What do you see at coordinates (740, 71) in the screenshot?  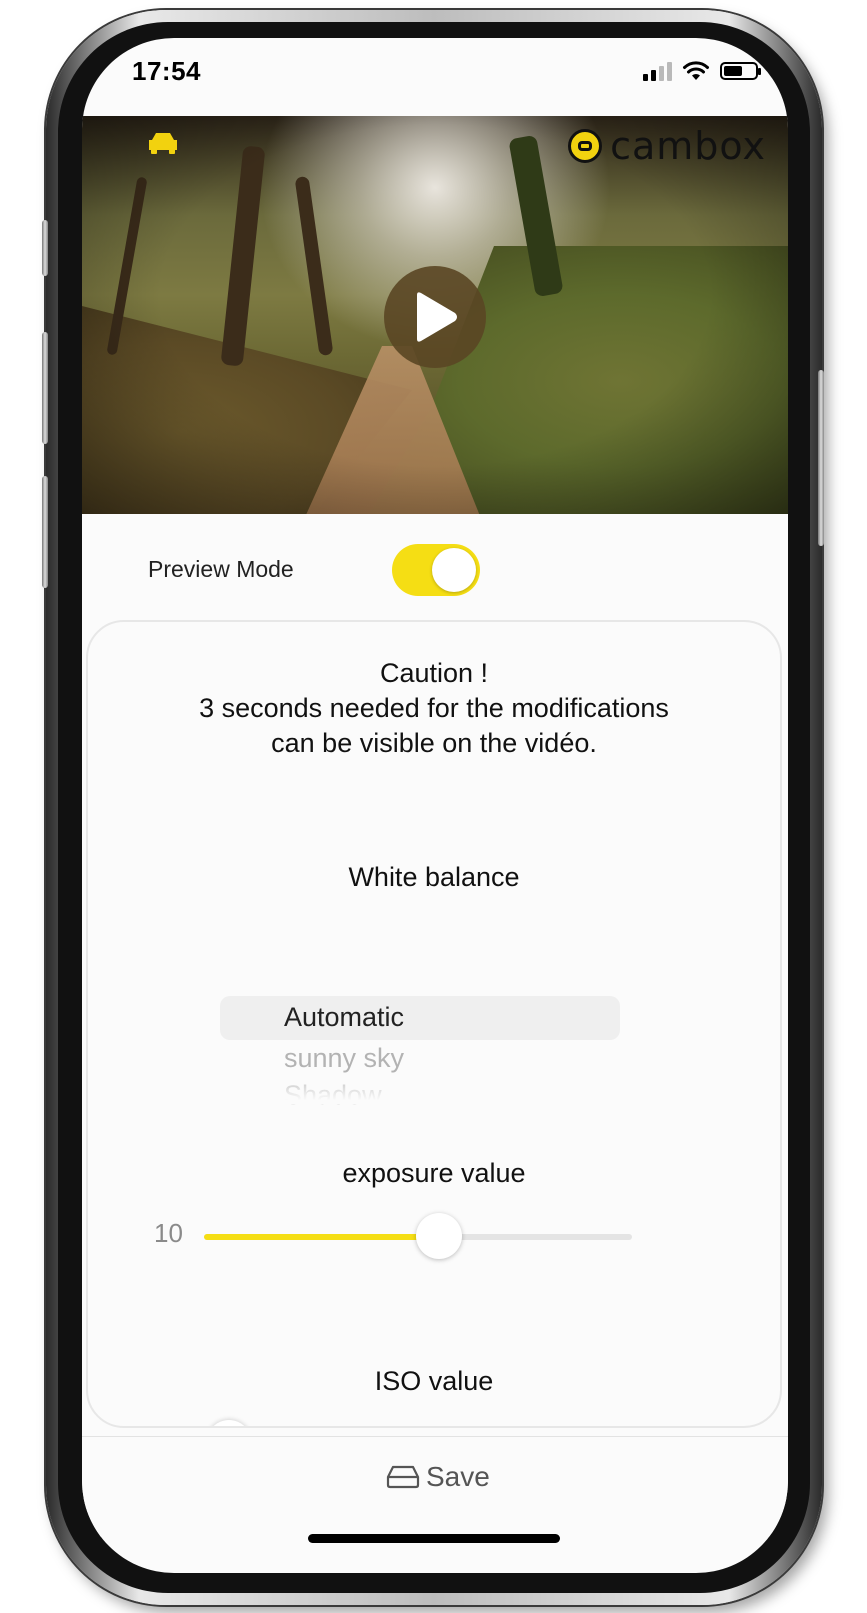 I see `battery-icon` at bounding box center [740, 71].